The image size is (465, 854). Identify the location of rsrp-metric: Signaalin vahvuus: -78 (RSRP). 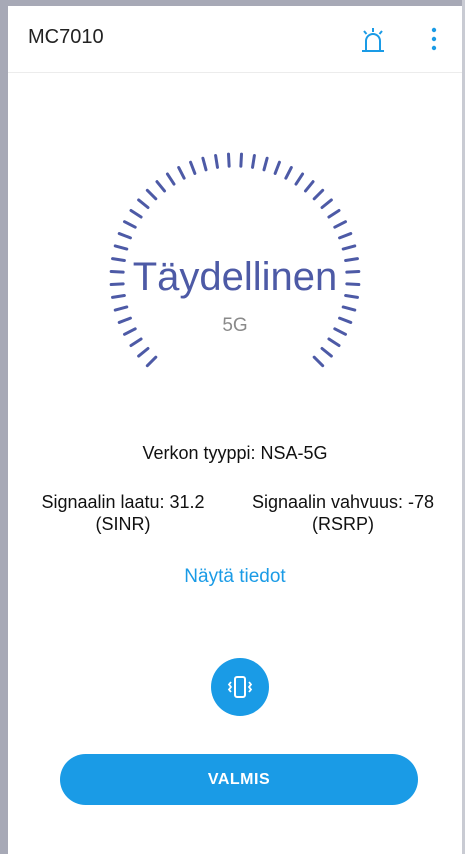
(343, 513).